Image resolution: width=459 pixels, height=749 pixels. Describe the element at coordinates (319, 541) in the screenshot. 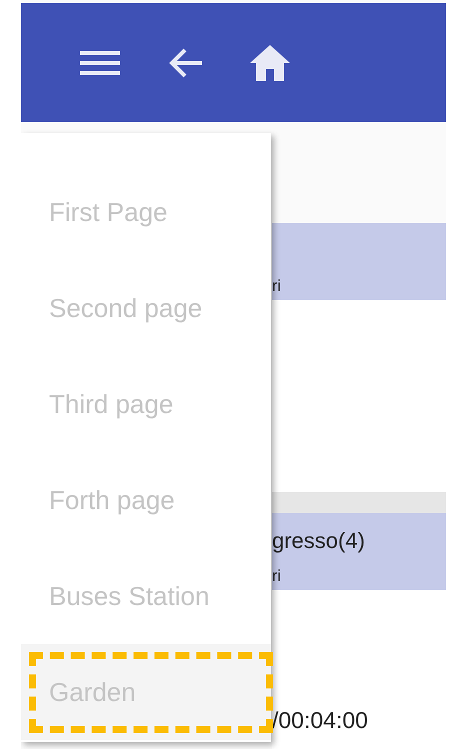

I see `row-title: gresso(4)` at that location.